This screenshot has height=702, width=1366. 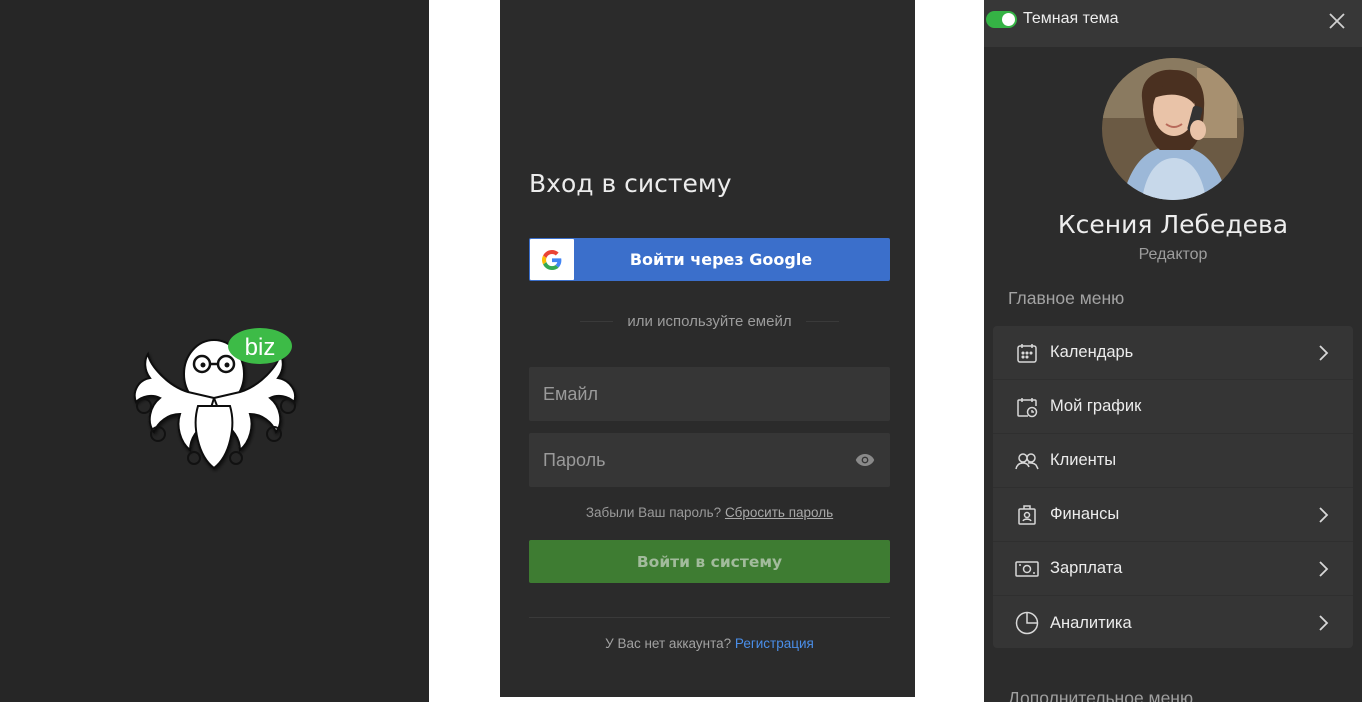 What do you see at coordinates (1091, 622) in the screenshot?
I see `menu-item-label: Аналитика` at bounding box center [1091, 622].